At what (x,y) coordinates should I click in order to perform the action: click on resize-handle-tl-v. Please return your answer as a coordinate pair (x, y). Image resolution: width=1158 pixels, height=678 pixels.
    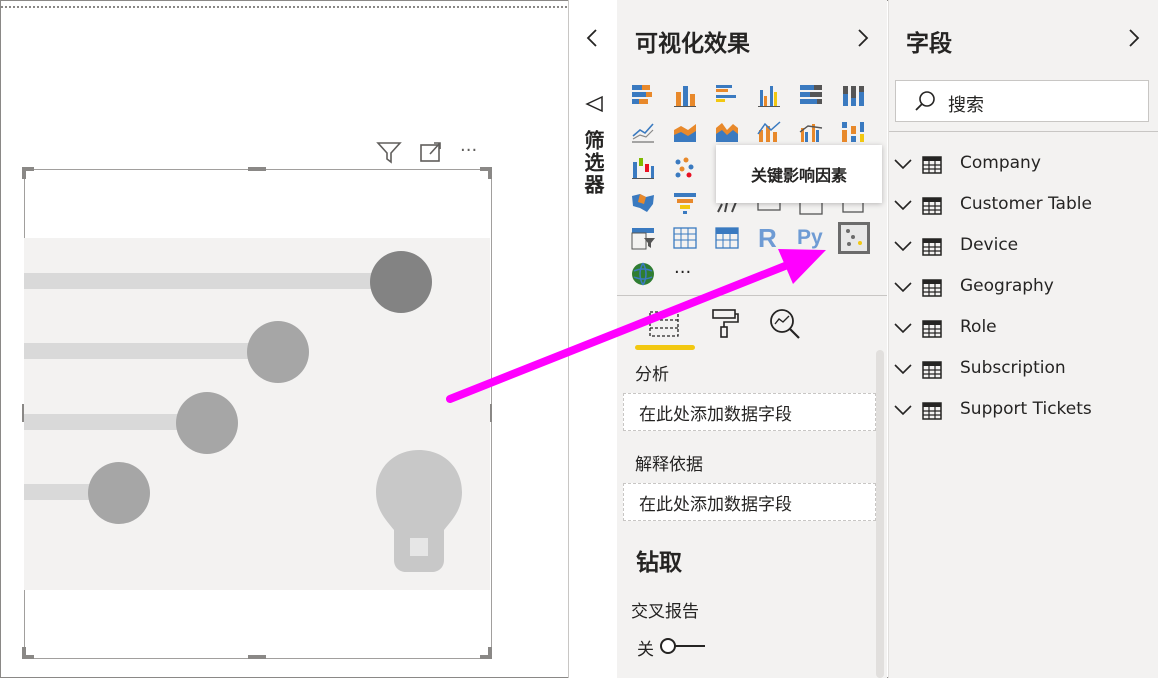
    Looking at the image, I should click on (24, 173).